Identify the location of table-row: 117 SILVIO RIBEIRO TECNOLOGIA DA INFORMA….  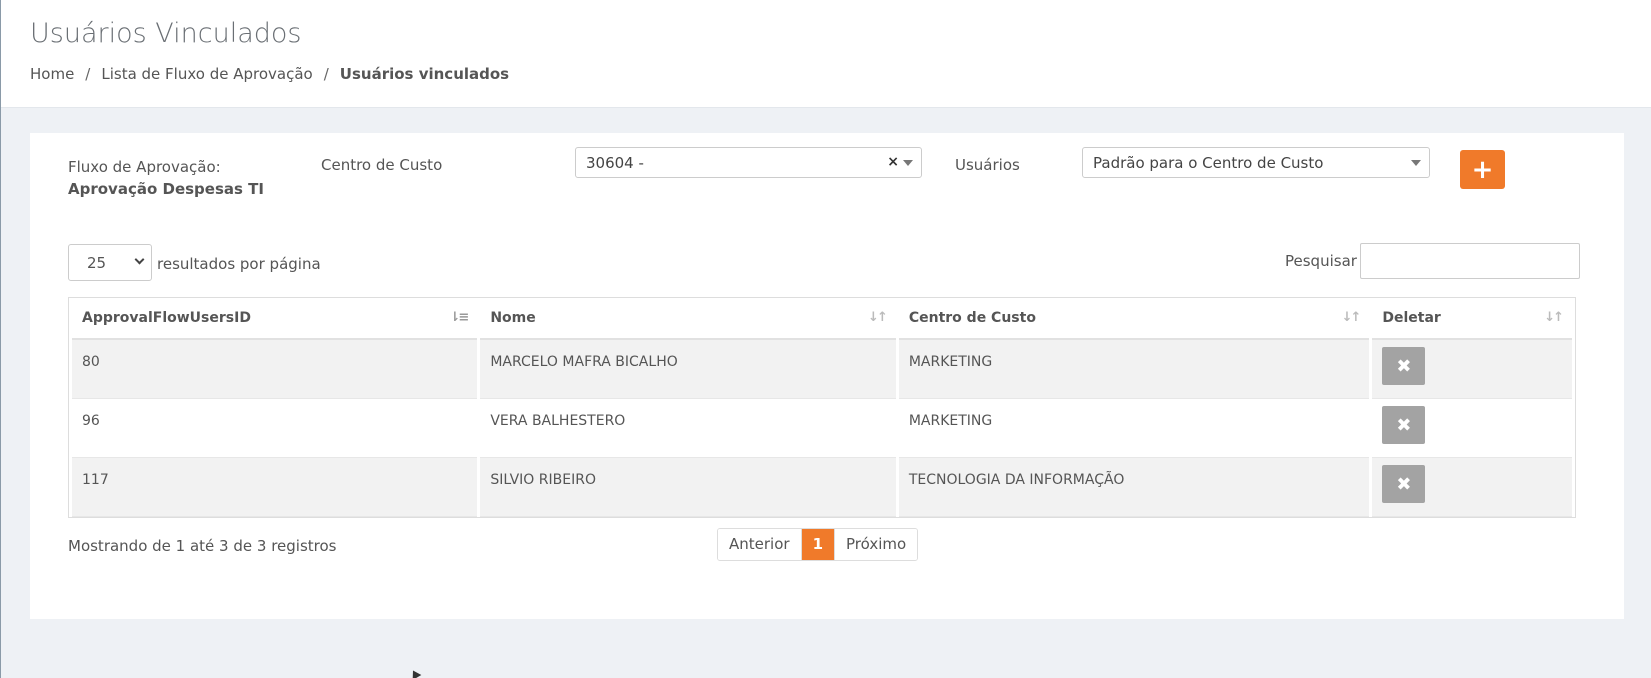
(822, 487).